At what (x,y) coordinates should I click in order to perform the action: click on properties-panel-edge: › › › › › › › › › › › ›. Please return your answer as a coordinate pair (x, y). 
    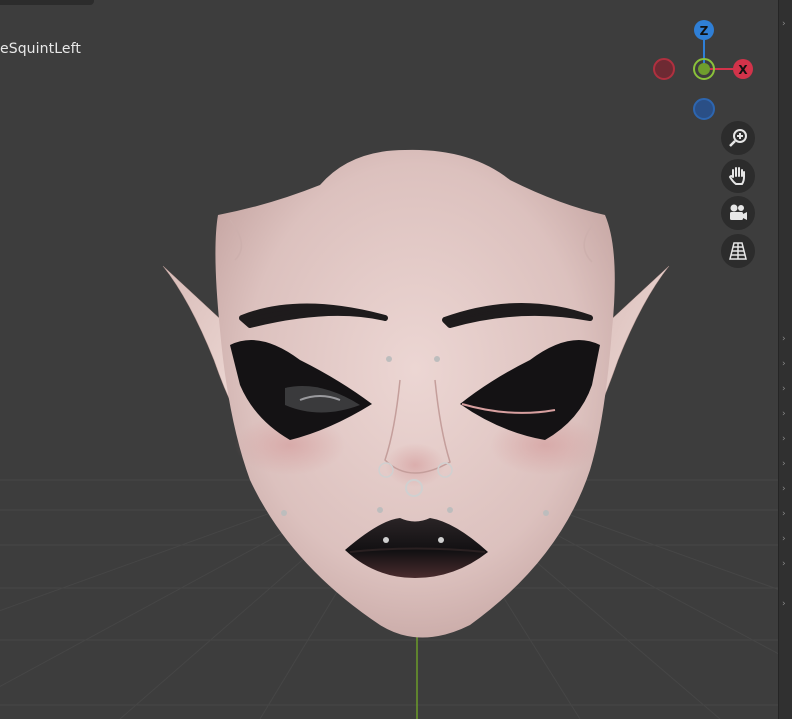
    Looking at the image, I should click on (785, 359).